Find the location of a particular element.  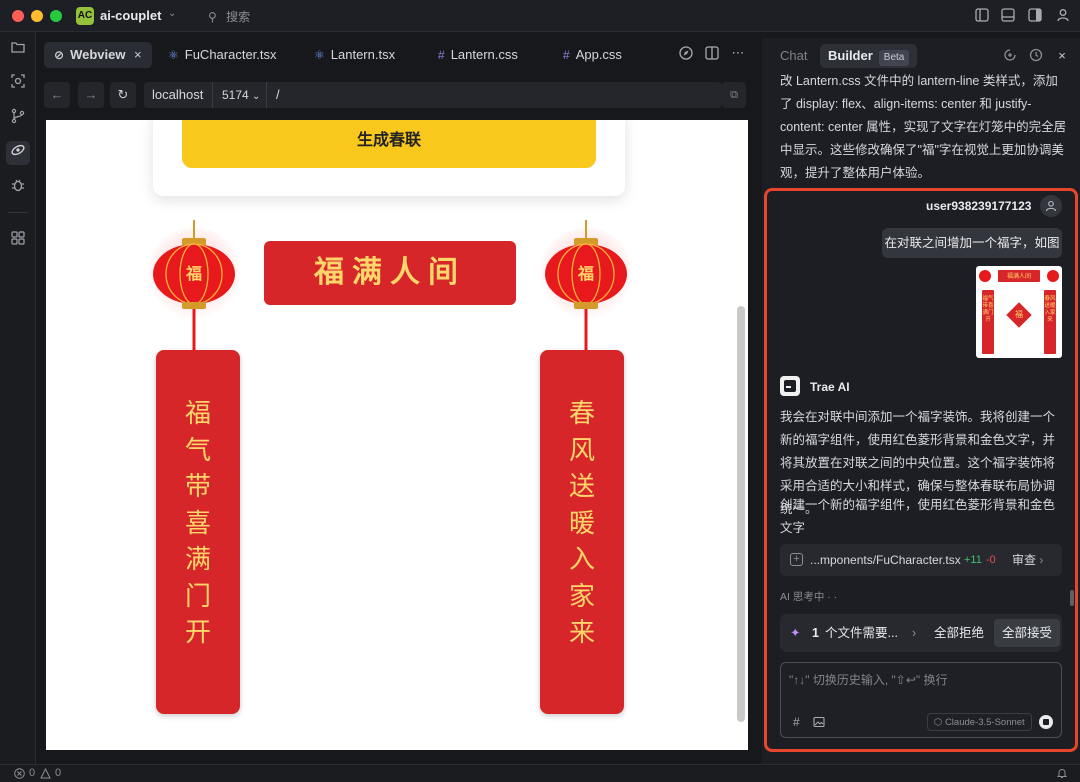

global-search: ⚲ 搜索 is located at coordinates (229, 16).